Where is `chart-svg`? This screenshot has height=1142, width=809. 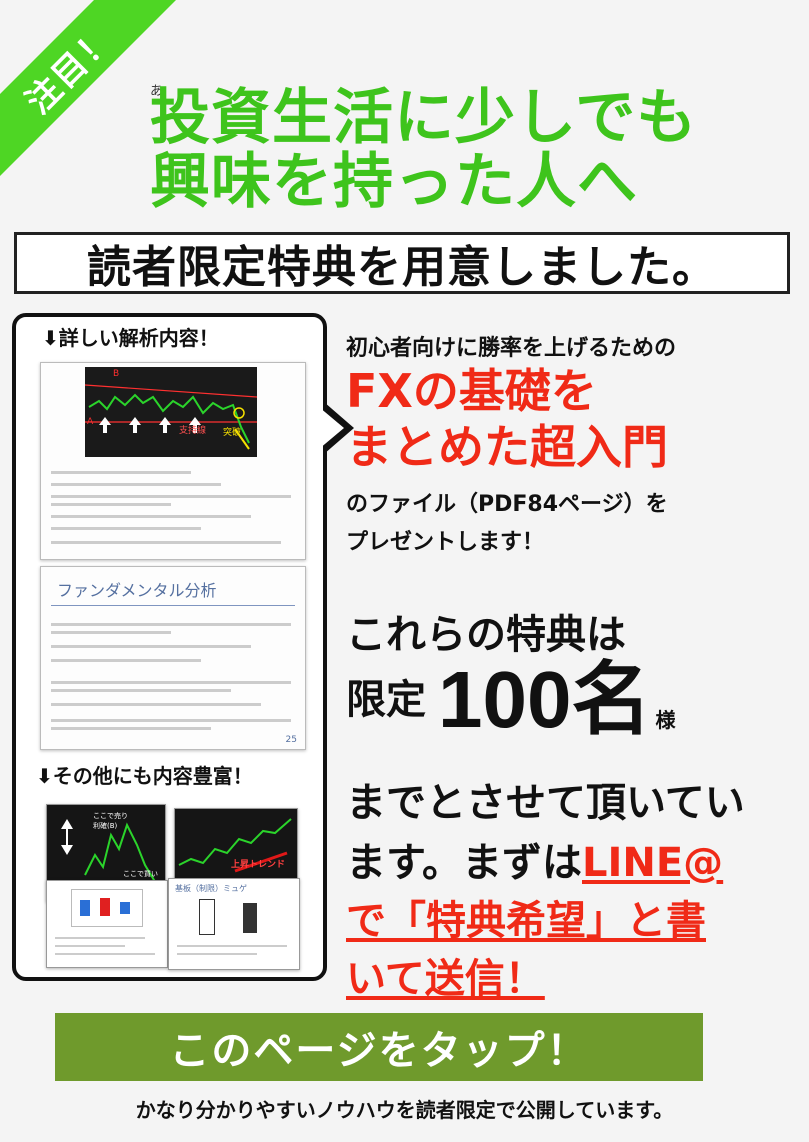
chart-svg is located at coordinates (171, 417).